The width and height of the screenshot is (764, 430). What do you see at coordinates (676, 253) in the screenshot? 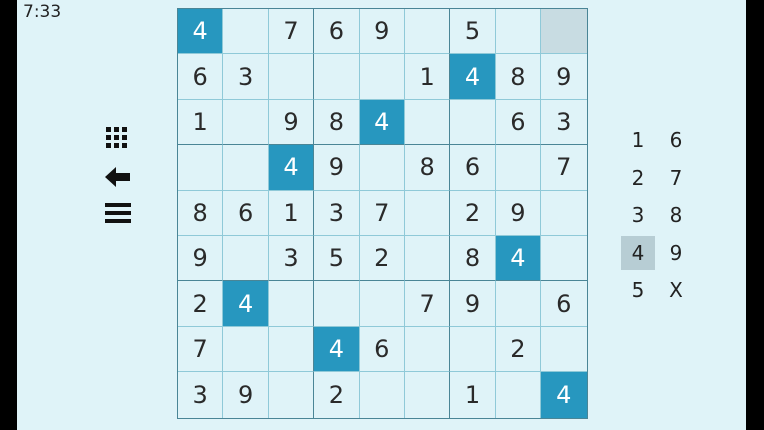
I see `number-button: 9` at bounding box center [676, 253].